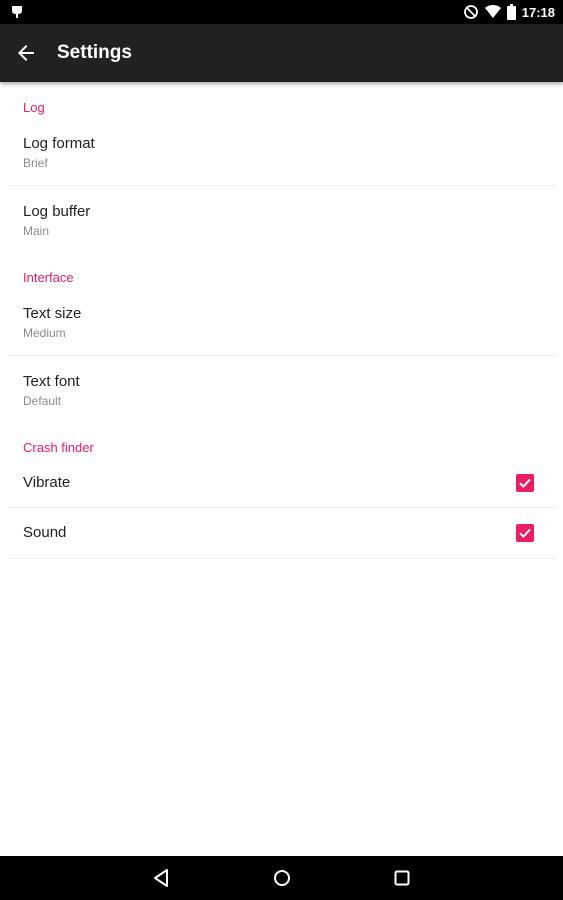 This screenshot has width=563, height=900. I want to click on android-debug-icon, so click(17, 12).